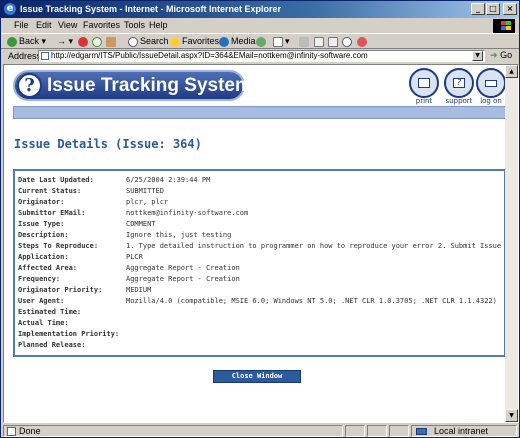 The height and width of the screenshot is (438, 520). What do you see at coordinates (134, 25) in the screenshot?
I see `menu-tools: Tools` at bounding box center [134, 25].